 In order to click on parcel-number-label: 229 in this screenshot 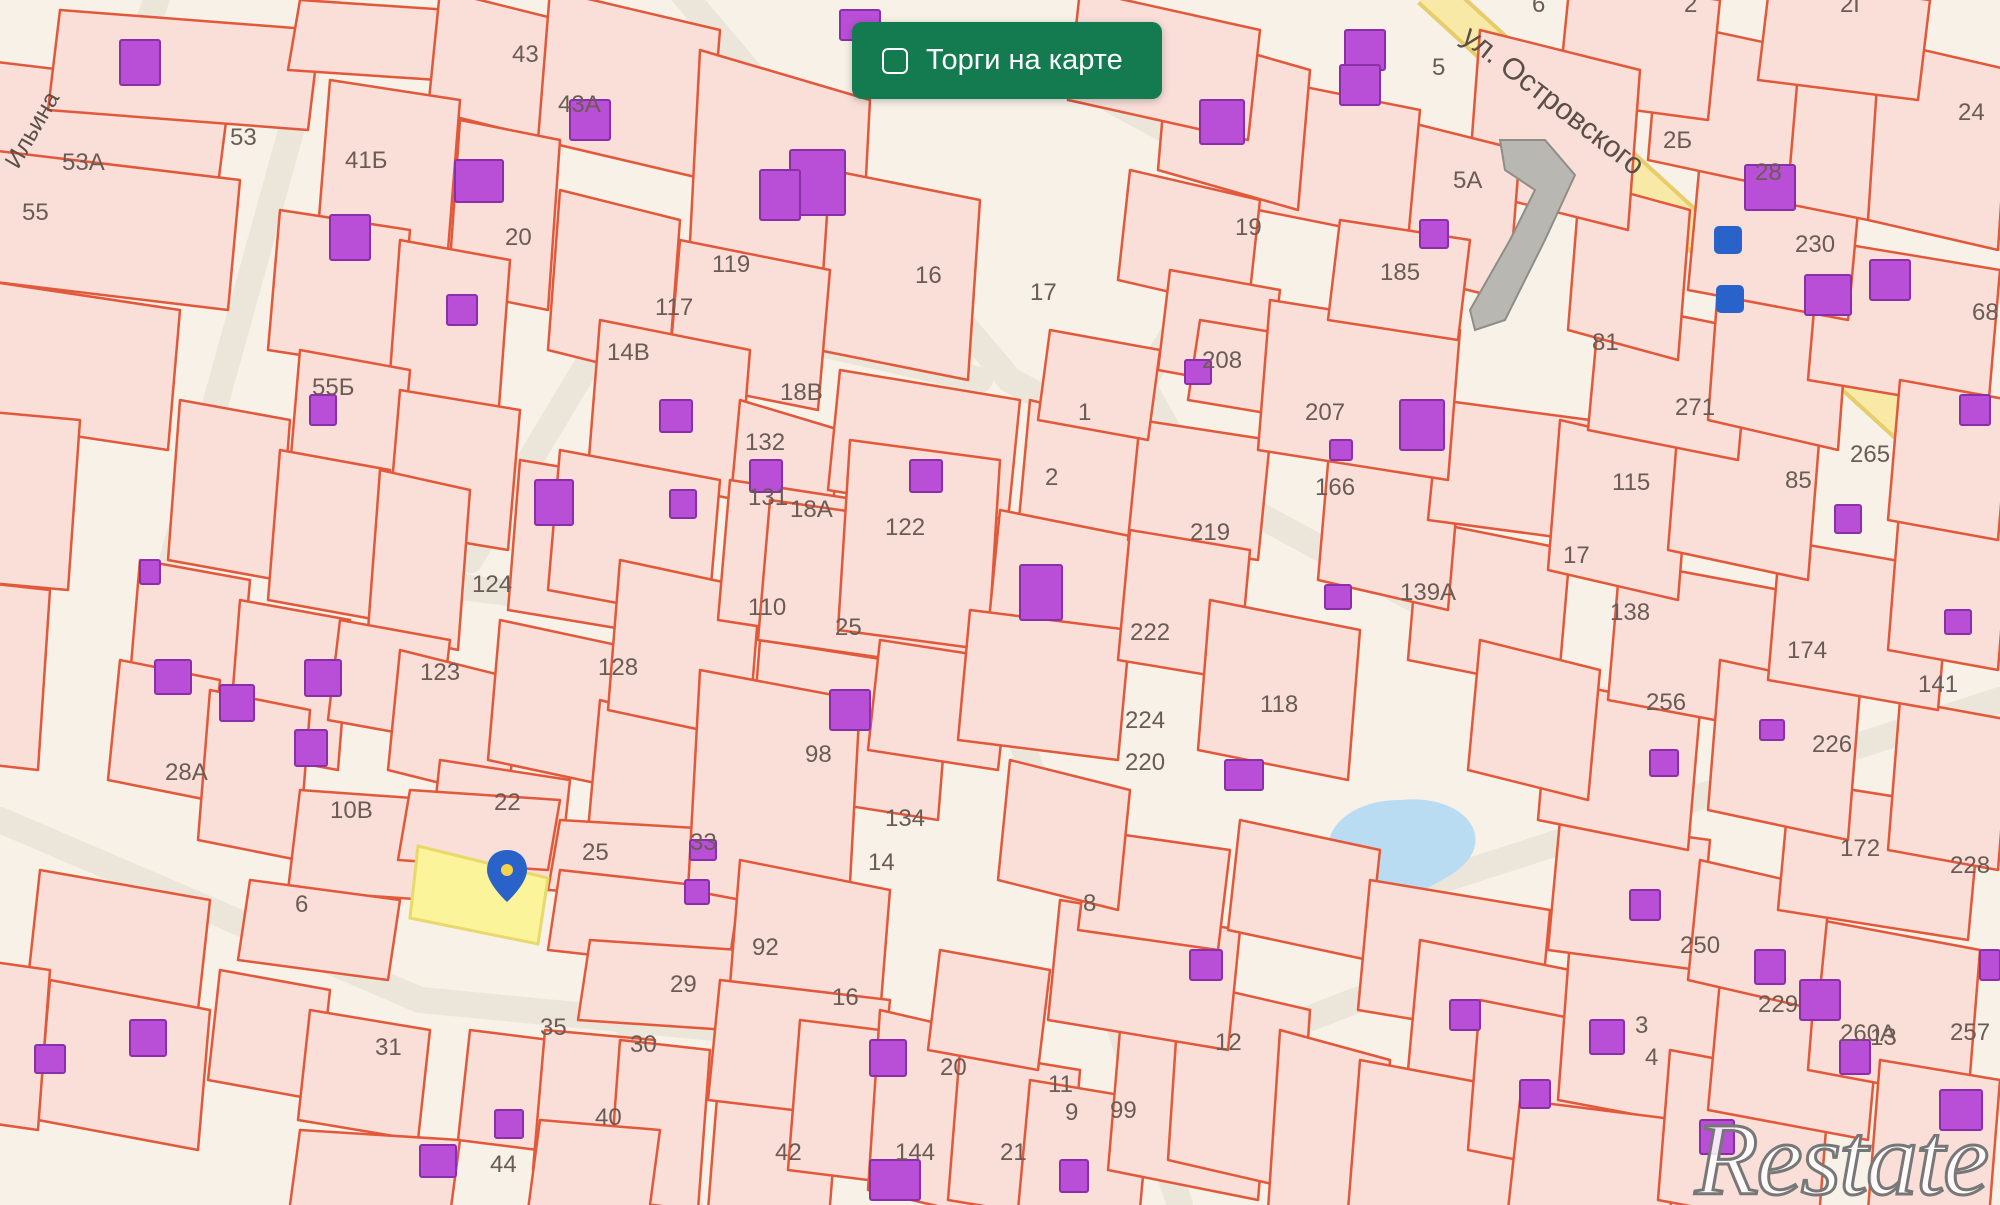, I will do `click(1778, 1004)`.